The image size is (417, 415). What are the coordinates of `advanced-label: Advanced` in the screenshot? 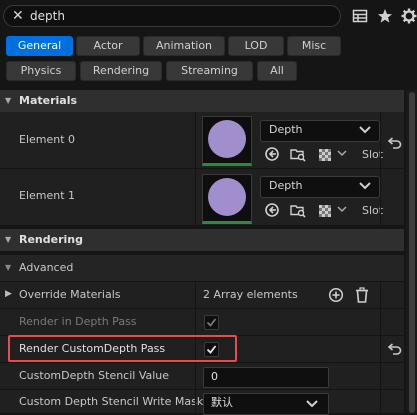 It's located at (46, 267).